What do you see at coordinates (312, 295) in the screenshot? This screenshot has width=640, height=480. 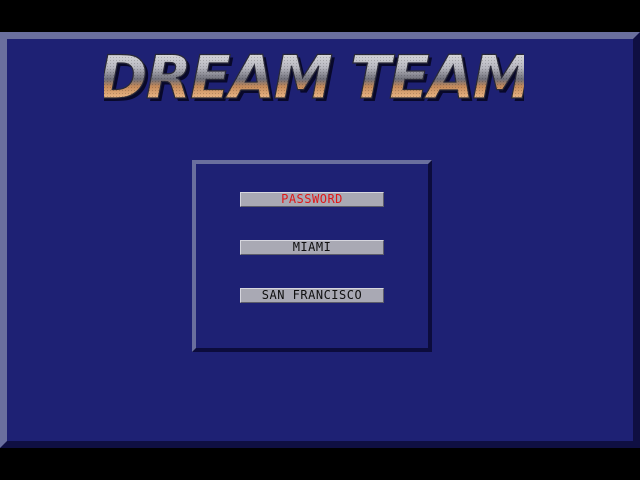 I see `san-francisco-button: SAN FRANCISCO` at bounding box center [312, 295].